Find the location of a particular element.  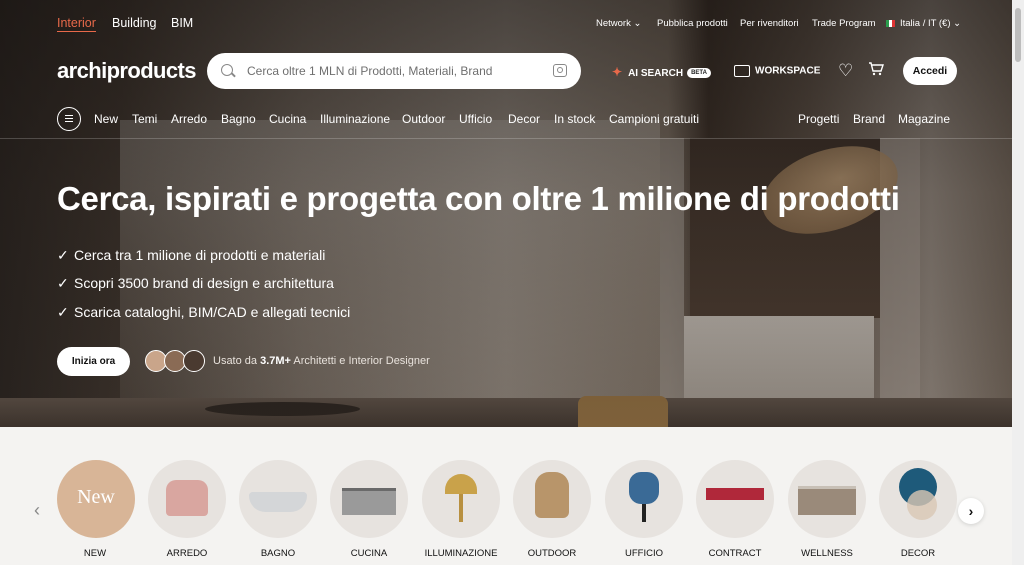

nav-ufficio: Ufficio is located at coordinates (475, 119).